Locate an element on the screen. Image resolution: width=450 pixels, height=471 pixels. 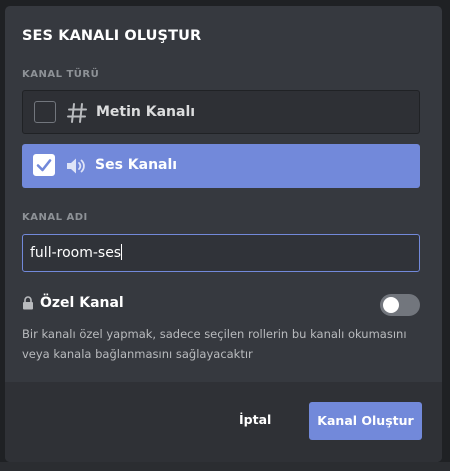
hash-icon is located at coordinates (77, 113).